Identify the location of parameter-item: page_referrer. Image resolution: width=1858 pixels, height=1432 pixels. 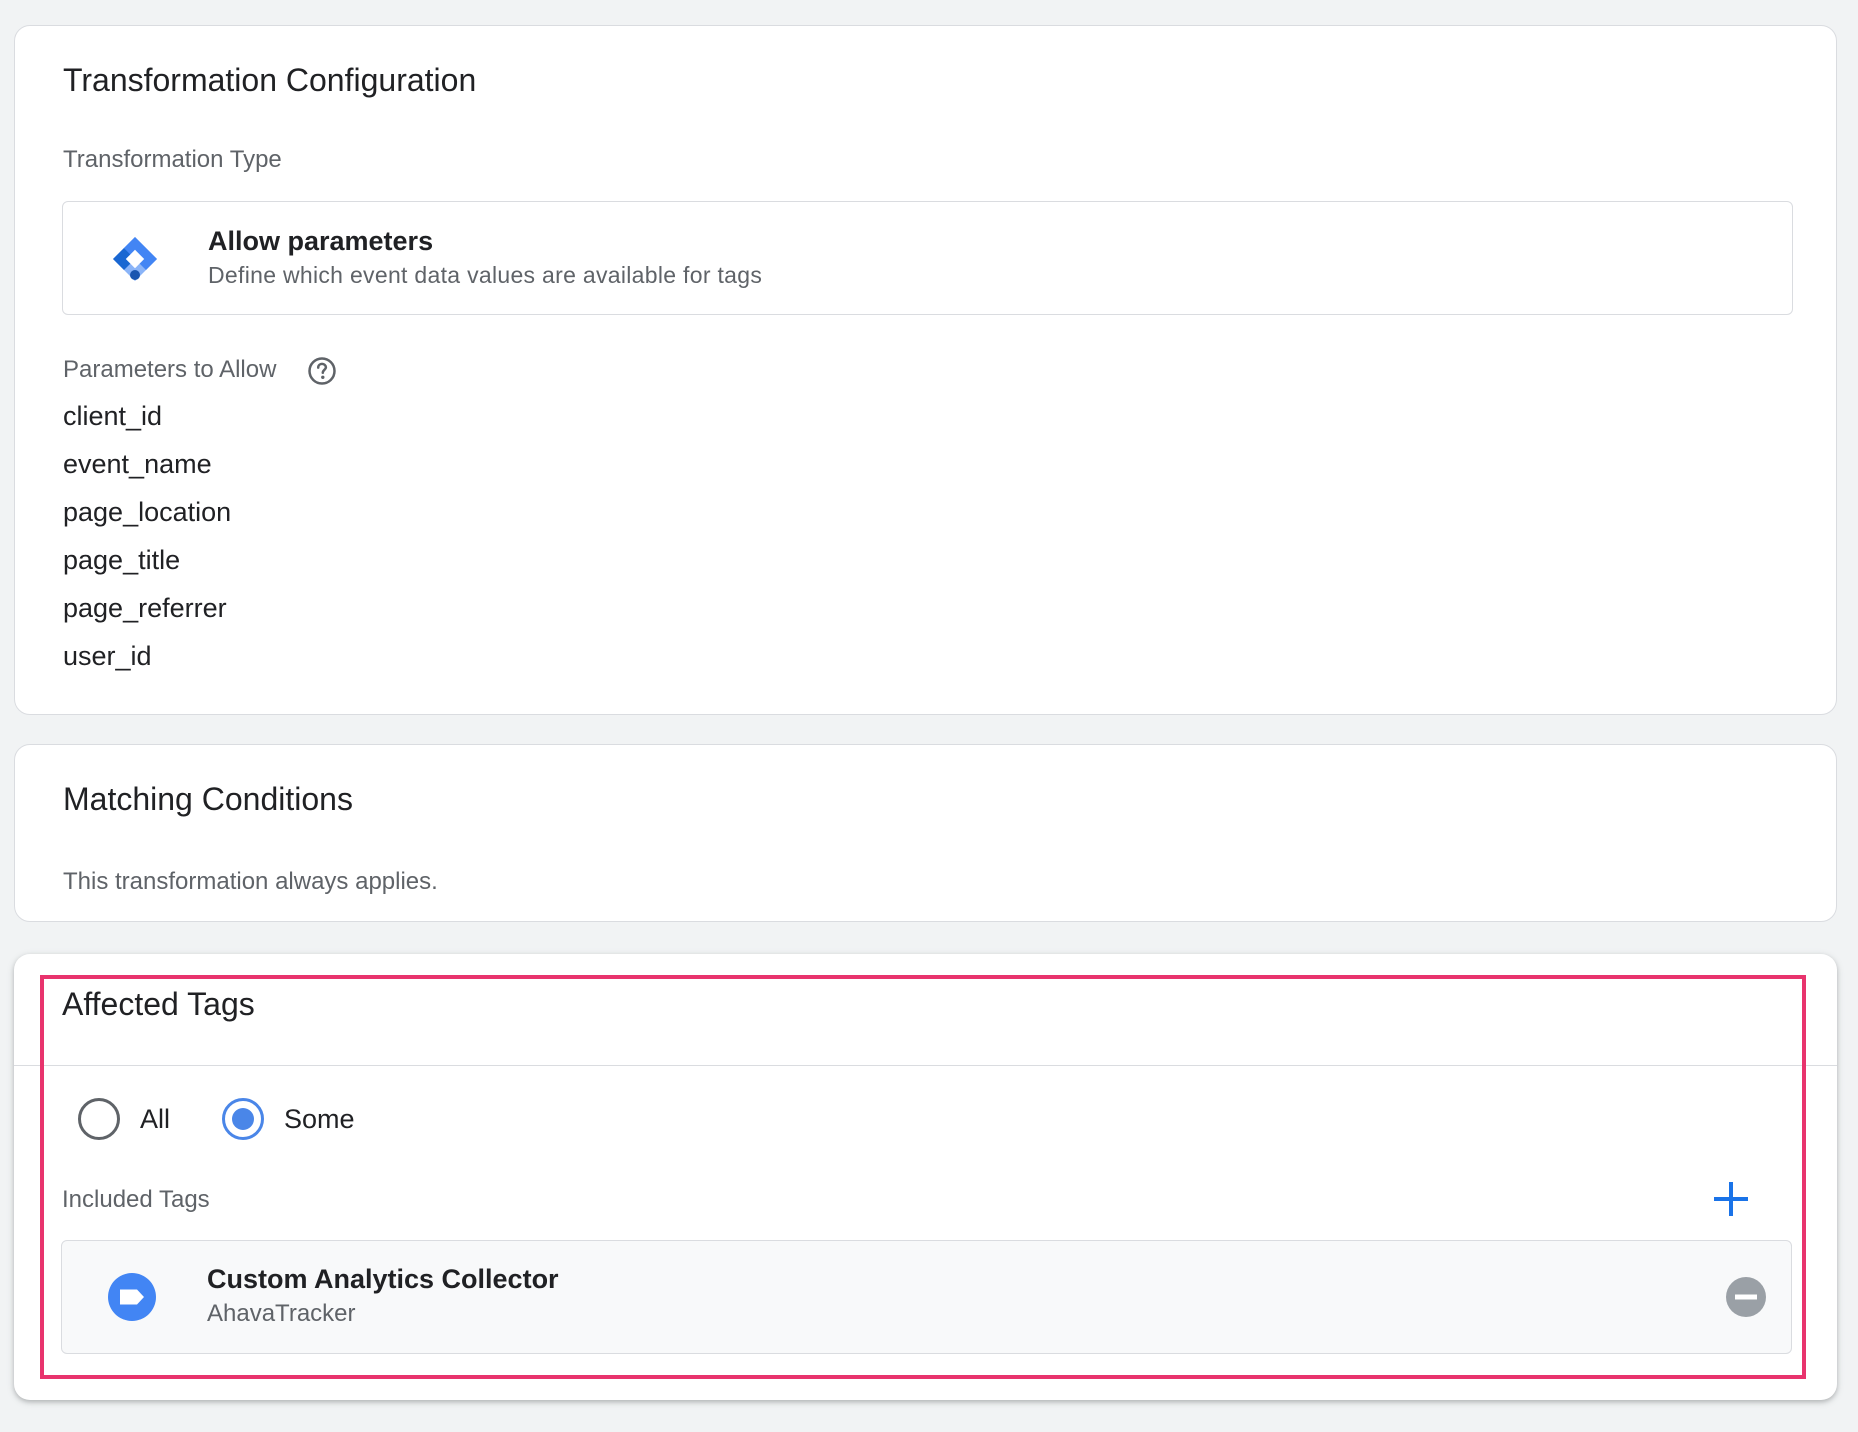
(145, 608).